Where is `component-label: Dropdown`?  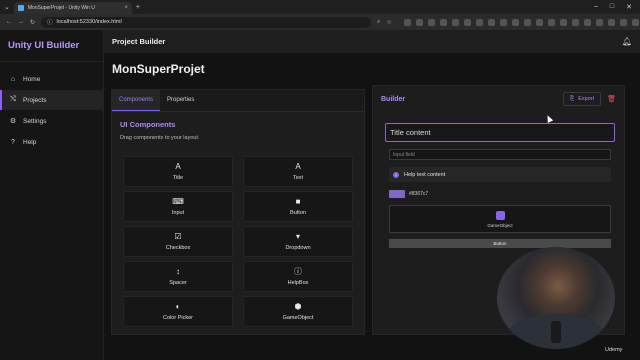 component-label: Dropdown is located at coordinates (298, 247).